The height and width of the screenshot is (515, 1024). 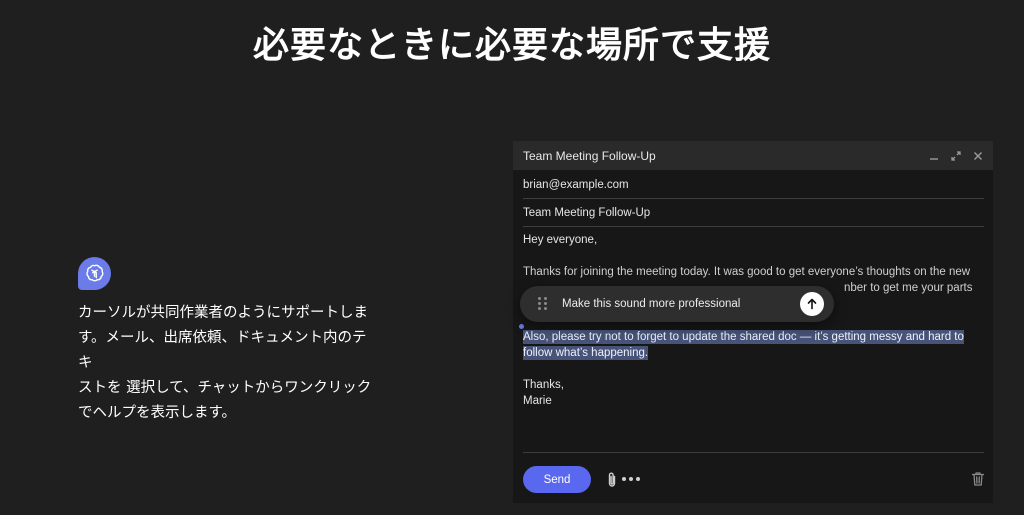 I want to click on minimize-icon, so click(x=934, y=156).